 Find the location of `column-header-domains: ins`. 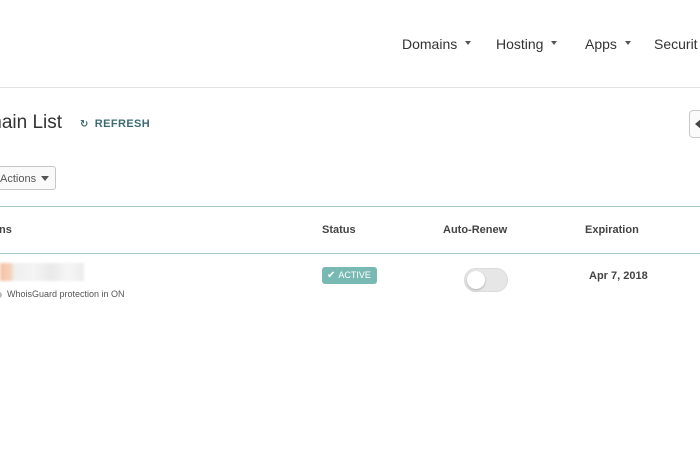

column-header-domains: ins is located at coordinates (6, 230).